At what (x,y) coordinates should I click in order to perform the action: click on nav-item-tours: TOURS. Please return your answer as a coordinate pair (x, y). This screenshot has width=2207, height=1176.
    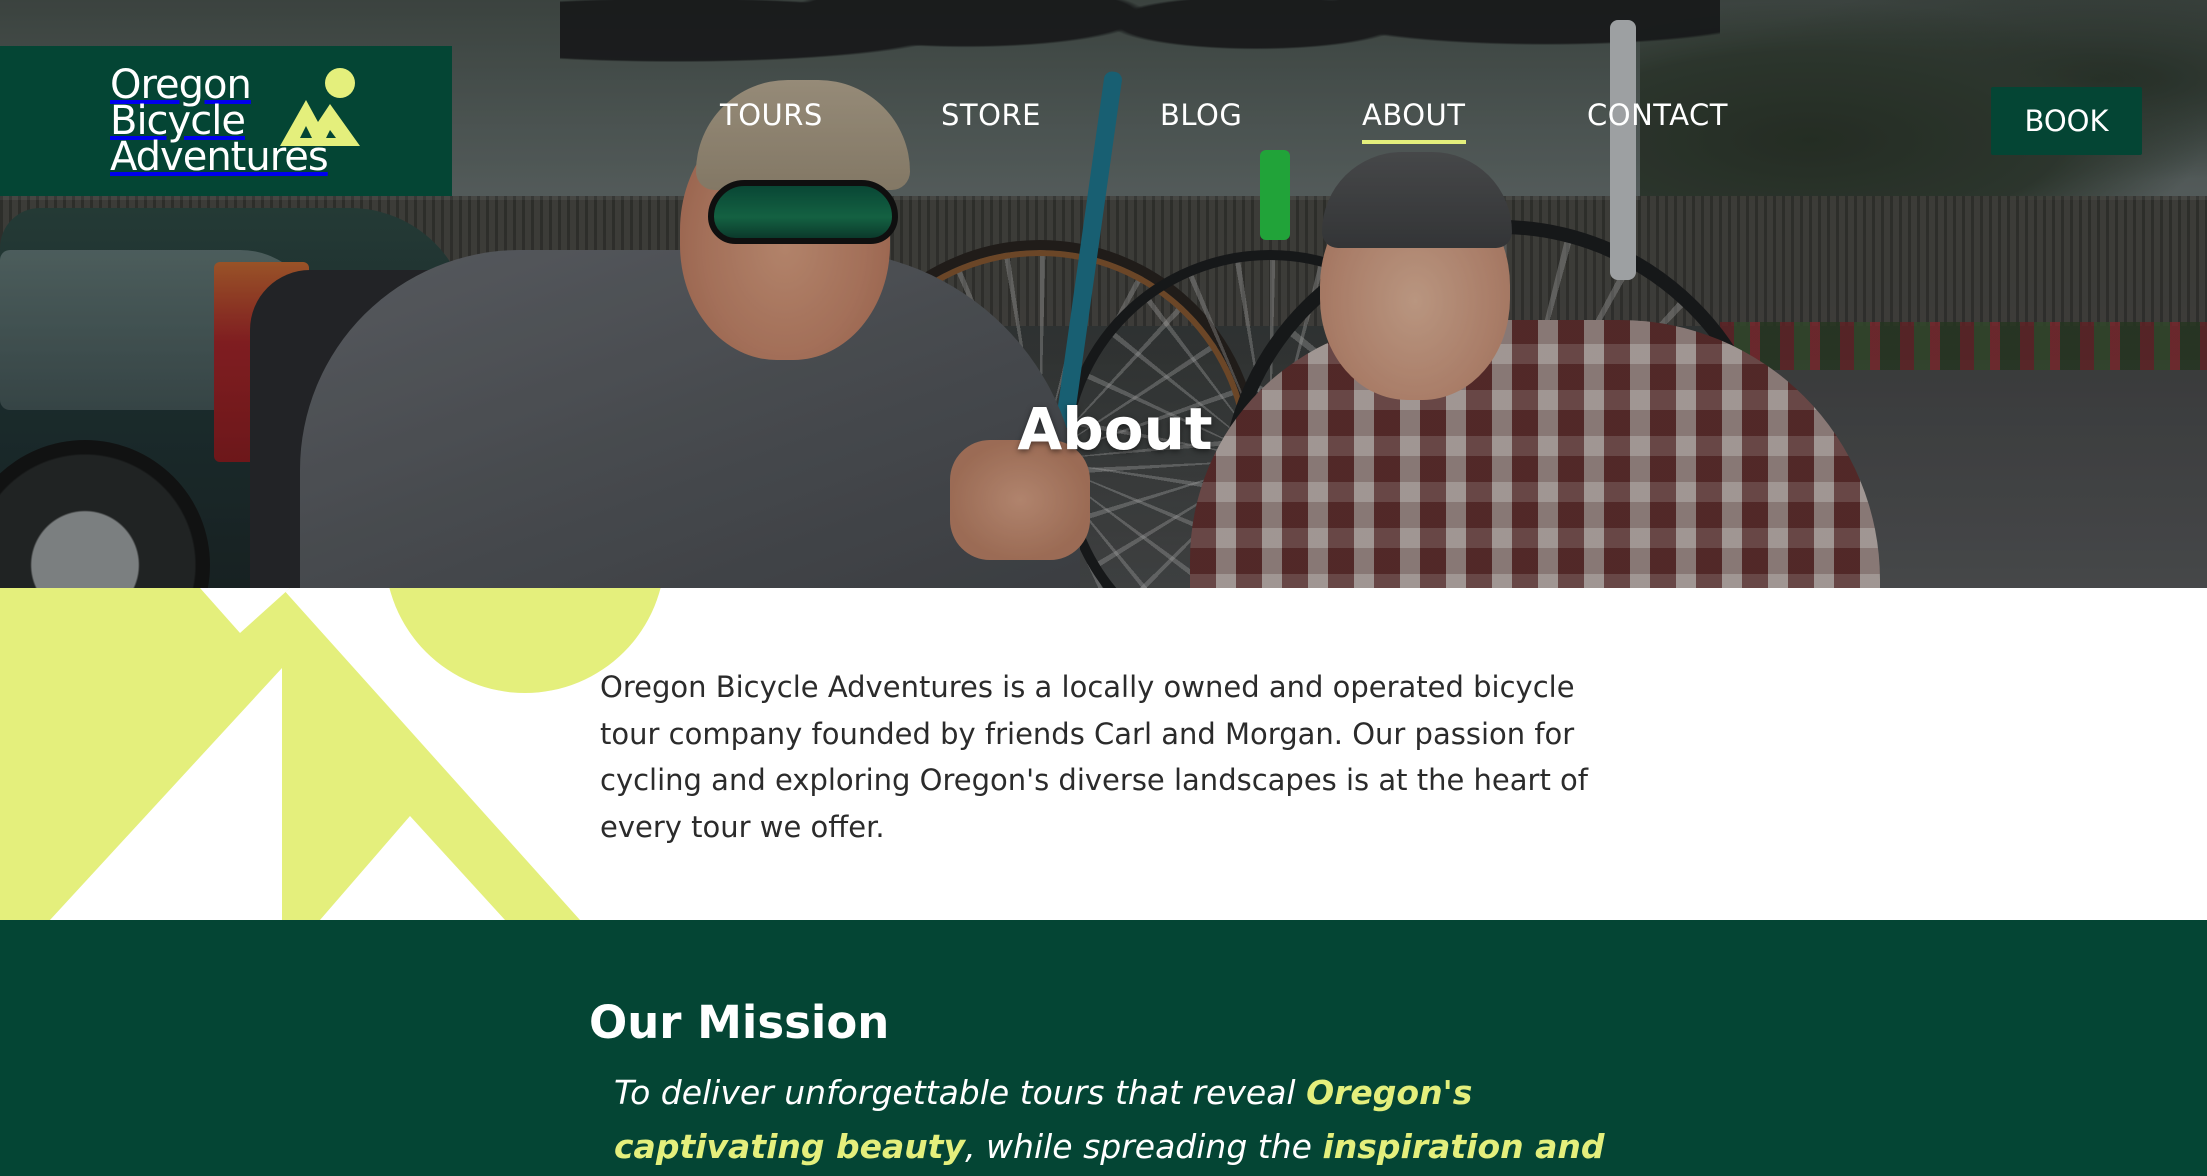
    Looking at the image, I should click on (771, 115).